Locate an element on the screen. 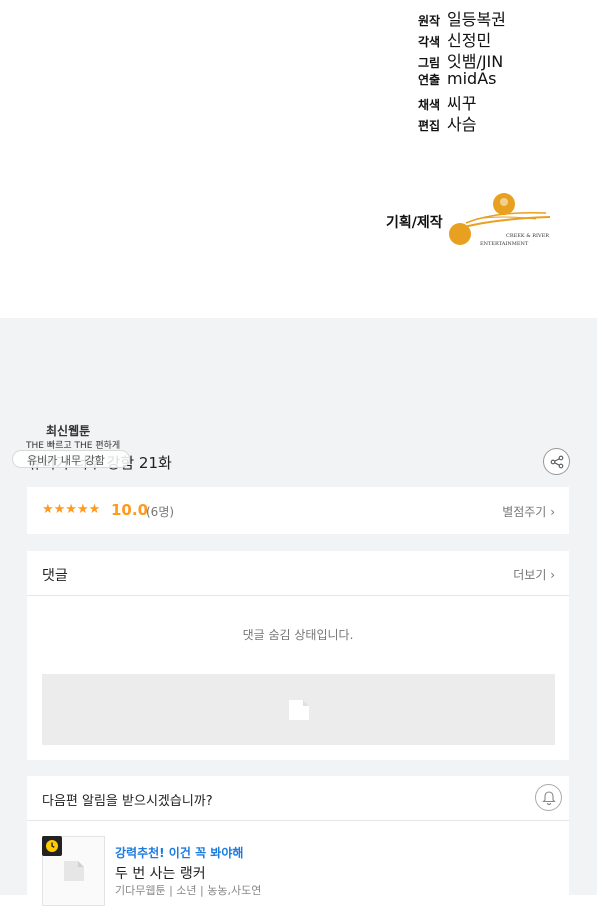 Image resolution: width=597 pixels, height=906 pixels. credit-row-direction: 연출 midAs is located at coordinates (457, 78).